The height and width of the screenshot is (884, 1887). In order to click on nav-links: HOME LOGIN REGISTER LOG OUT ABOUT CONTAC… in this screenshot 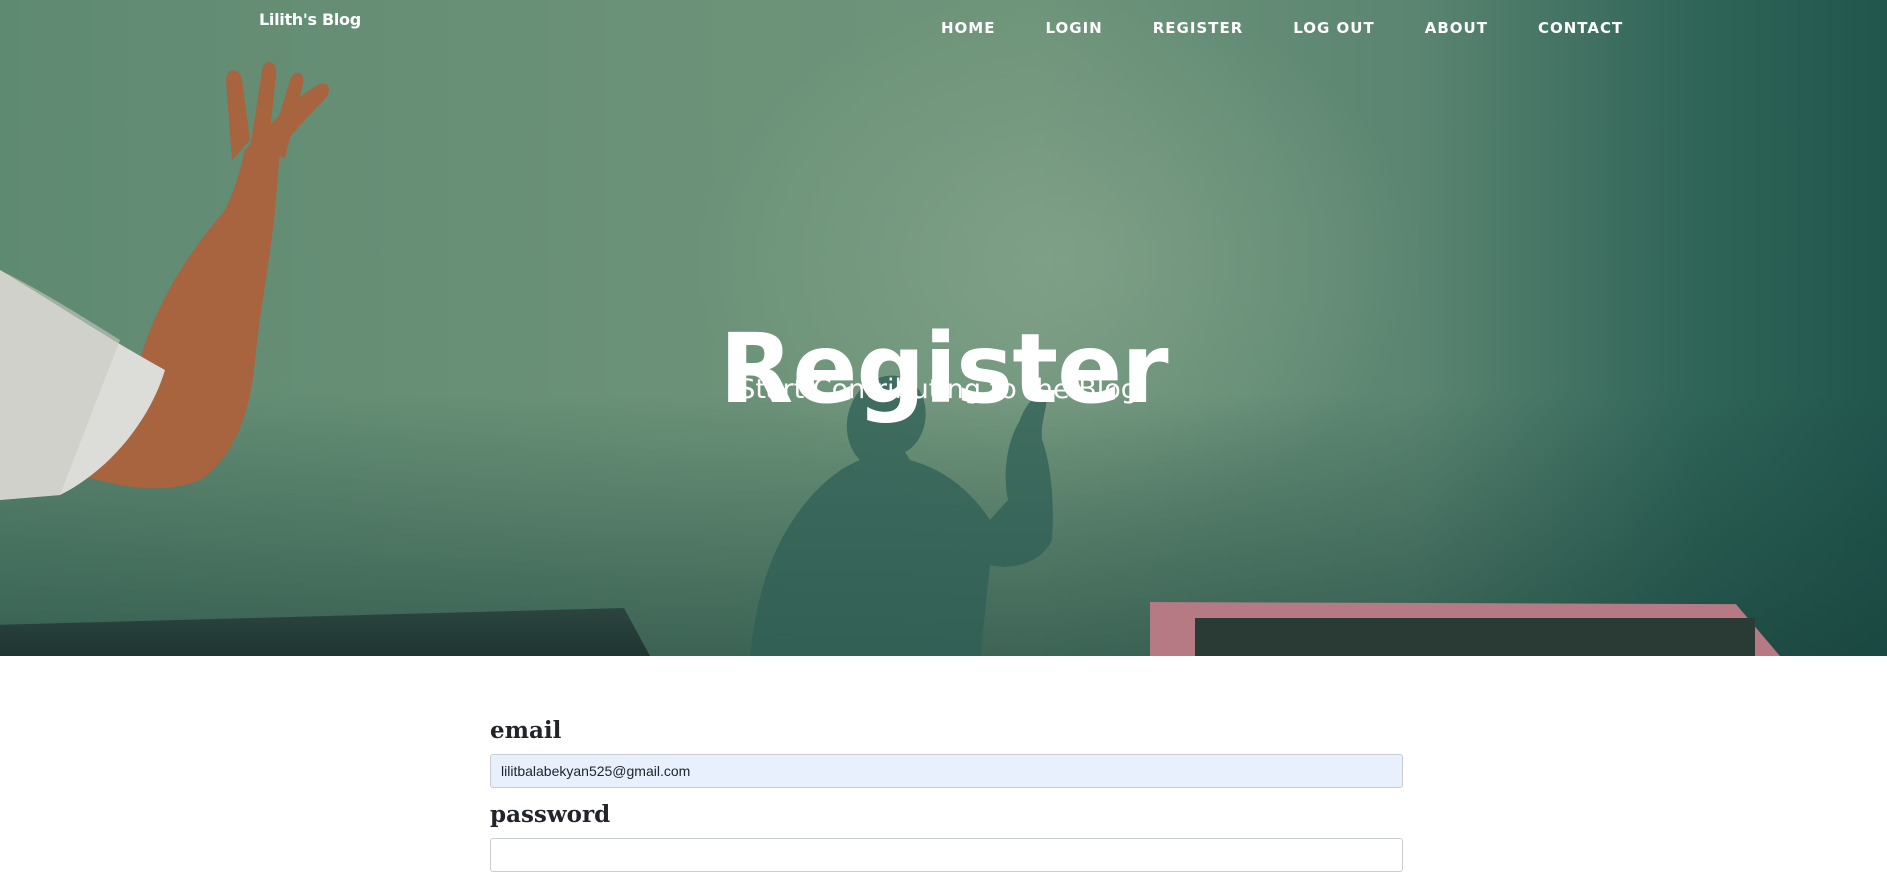, I will do `click(1282, 28)`.